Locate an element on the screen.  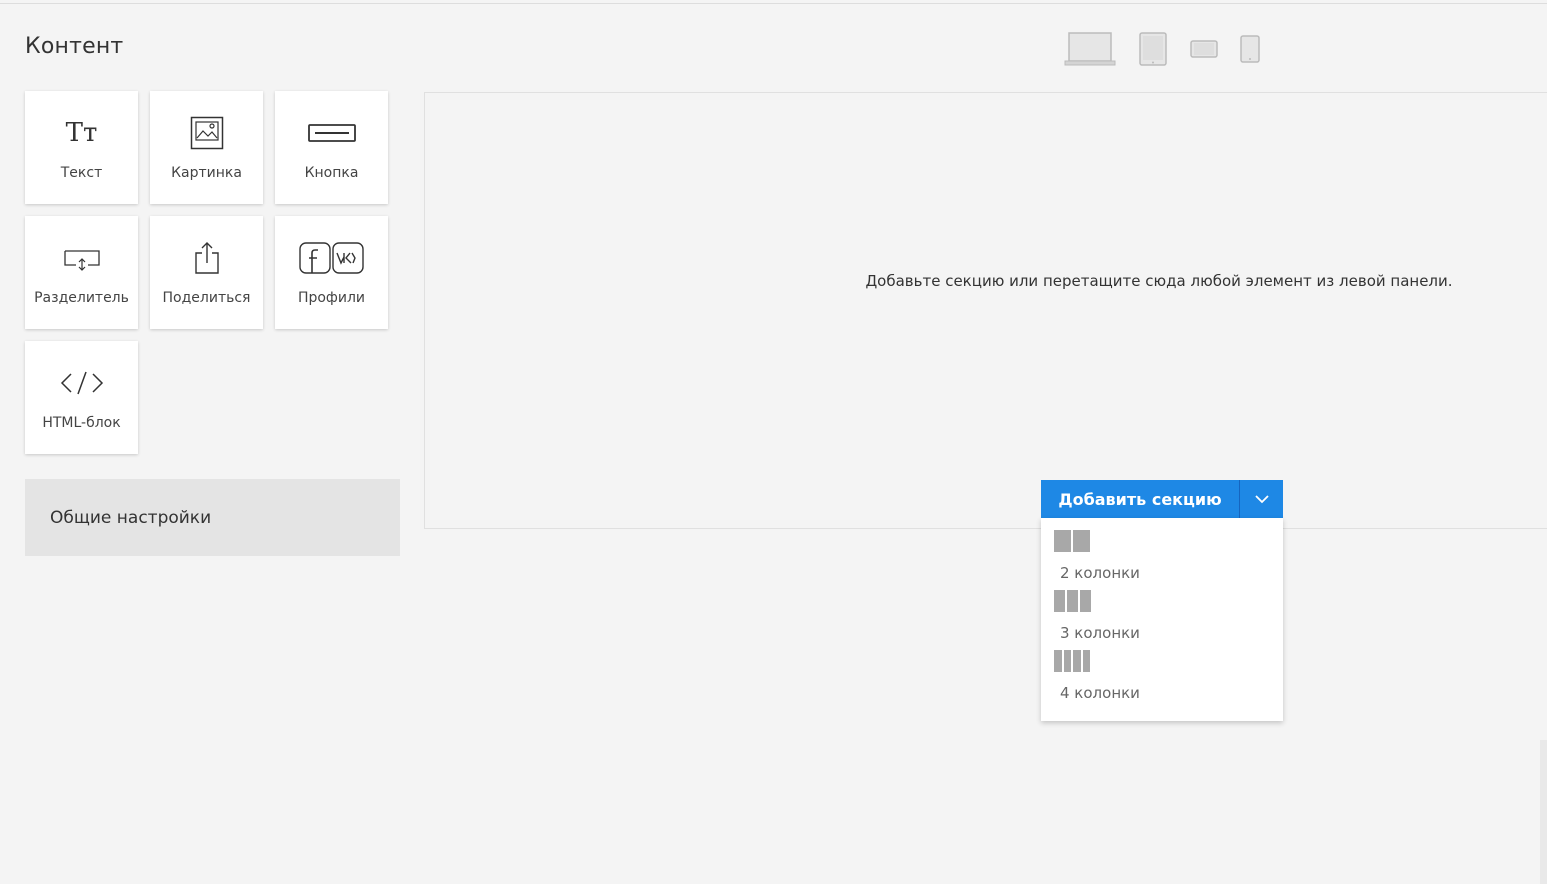
add-section-dropdown: 2 колонки 3 колонки 4 колонки is located at coordinates (1162, 619).